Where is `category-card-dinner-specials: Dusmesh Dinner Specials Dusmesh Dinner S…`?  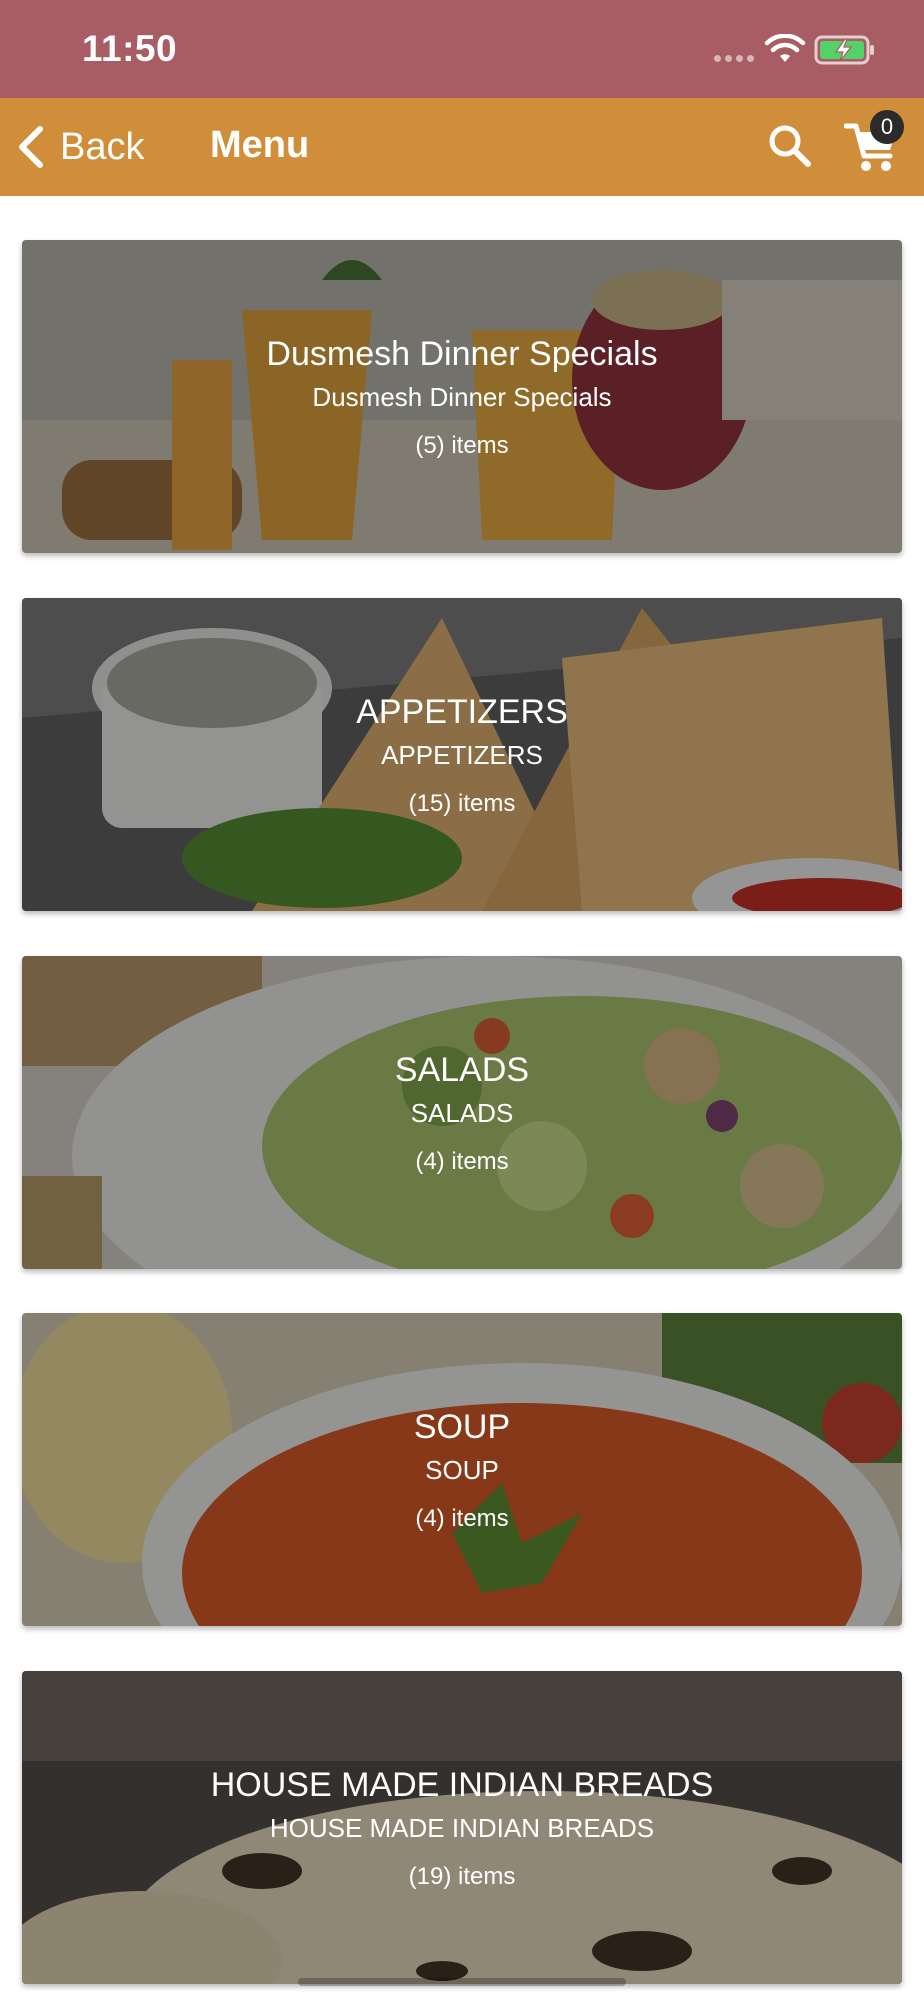
category-card-dinner-specials: Dusmesh Dinner Specials Dusmesh Dinner S… is located at coordinates (462, 396).